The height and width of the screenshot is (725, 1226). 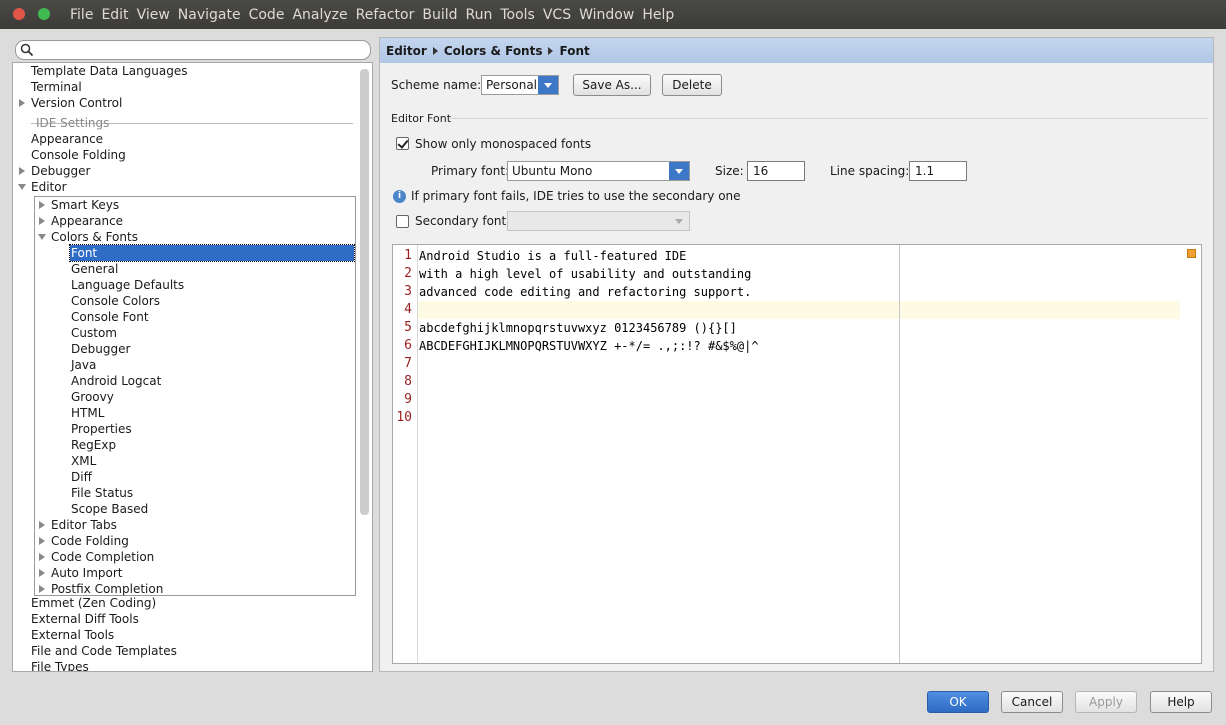 I want to click on tree-item-diff: Diff, so click(x=81, y=477).